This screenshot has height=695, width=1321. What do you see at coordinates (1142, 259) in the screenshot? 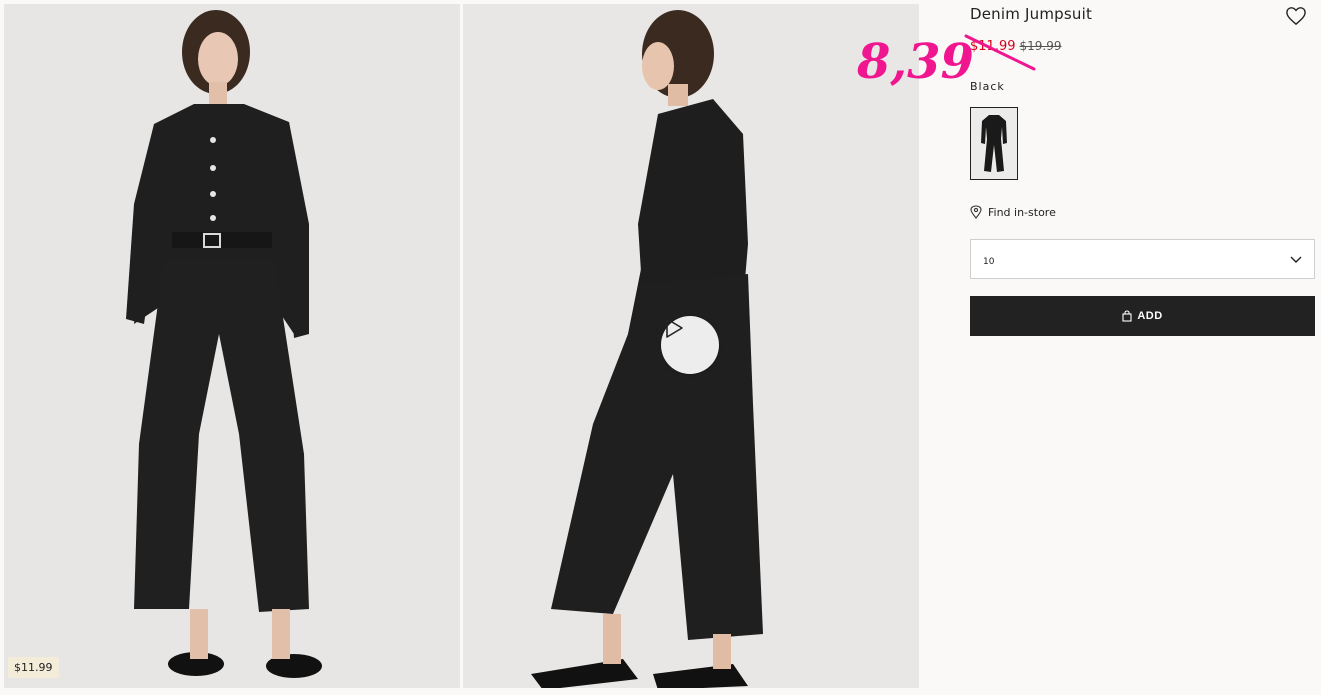
I see `size-select: 10` at bounding box center [1142, 259].